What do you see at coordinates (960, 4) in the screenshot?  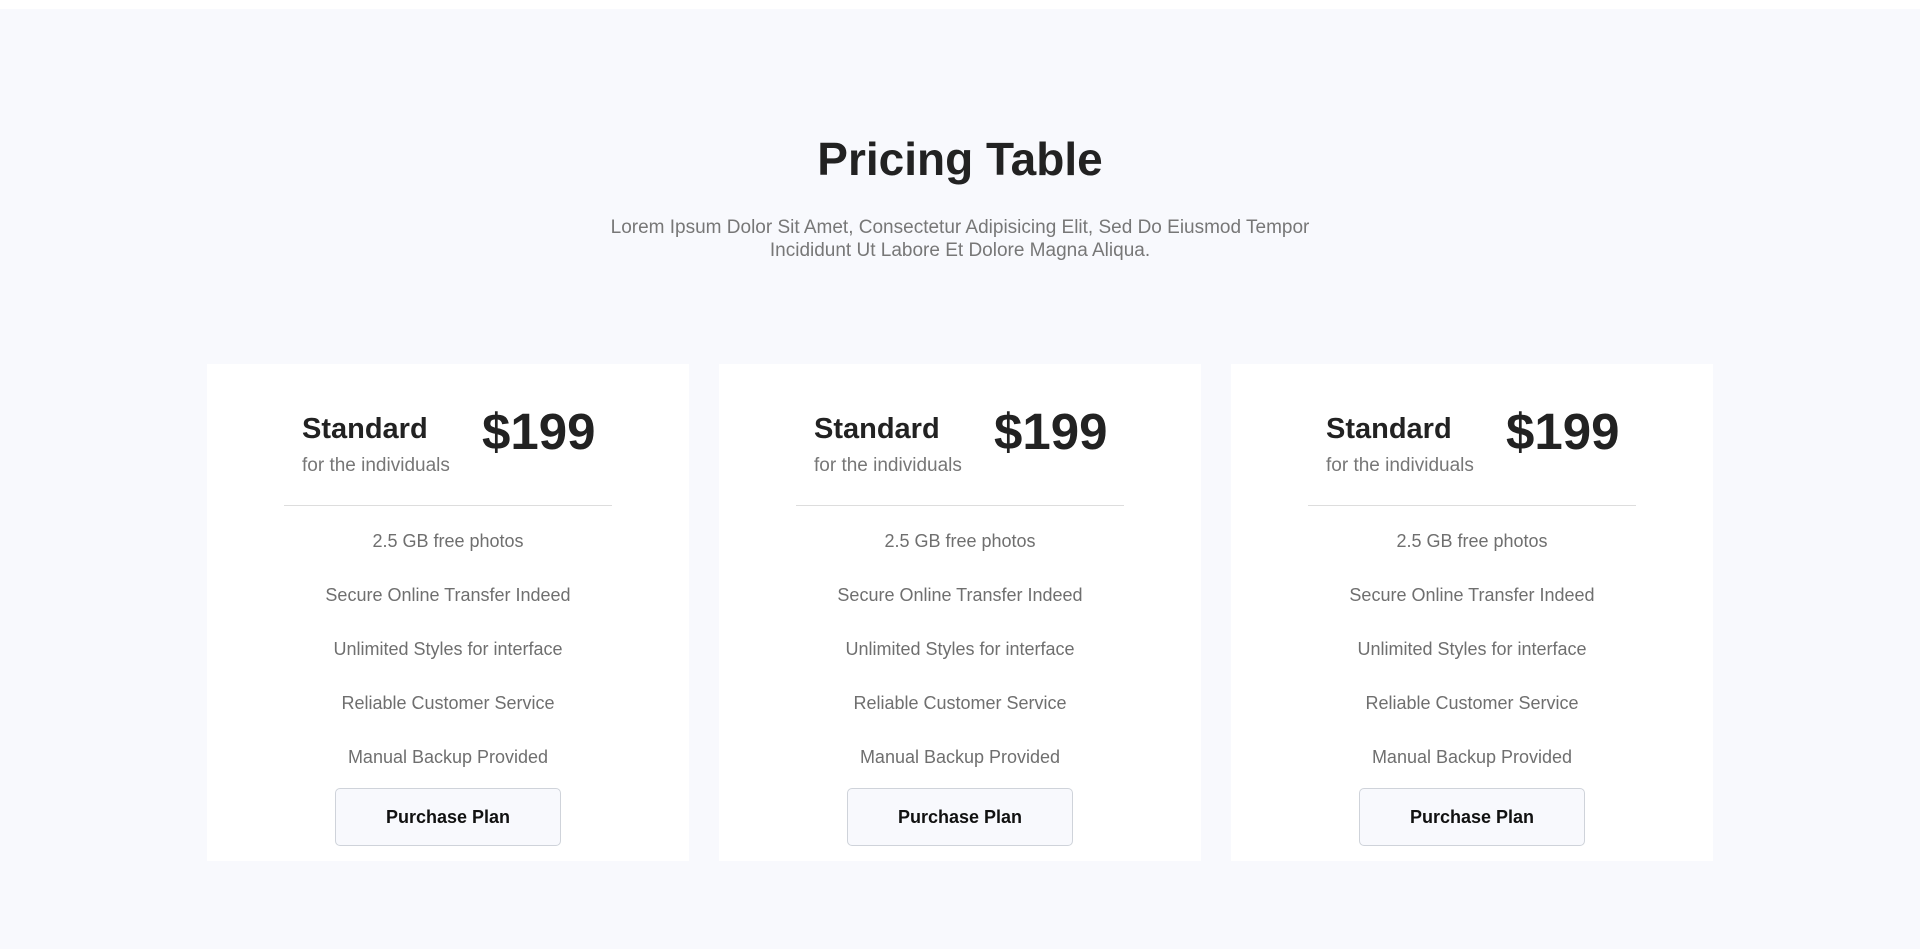 I see `top-strip` at bounding box center [960, 4].